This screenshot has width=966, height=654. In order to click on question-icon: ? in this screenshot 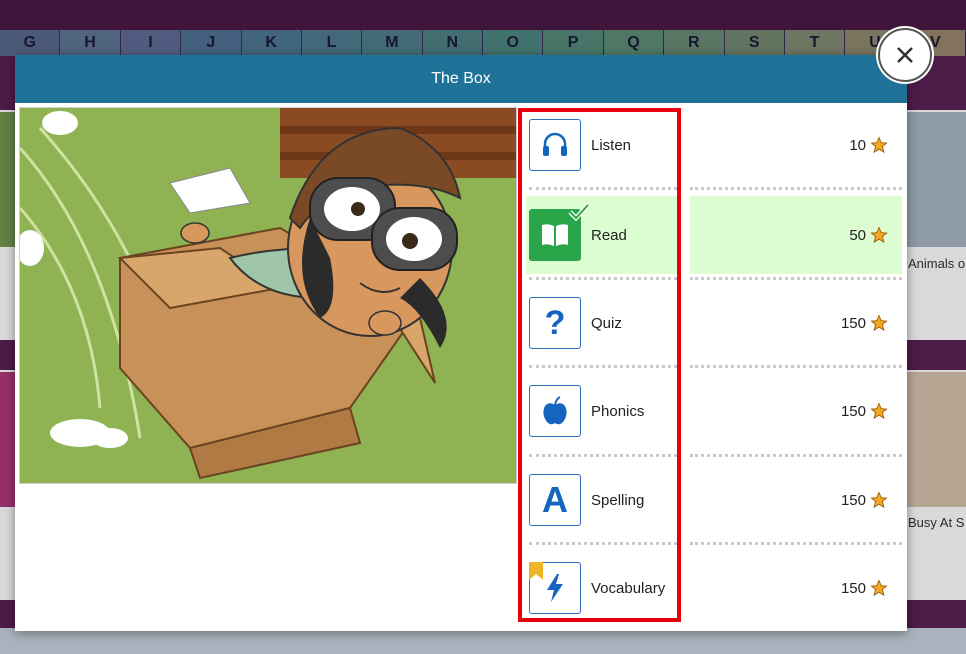, I will do `click(555, 323)`.